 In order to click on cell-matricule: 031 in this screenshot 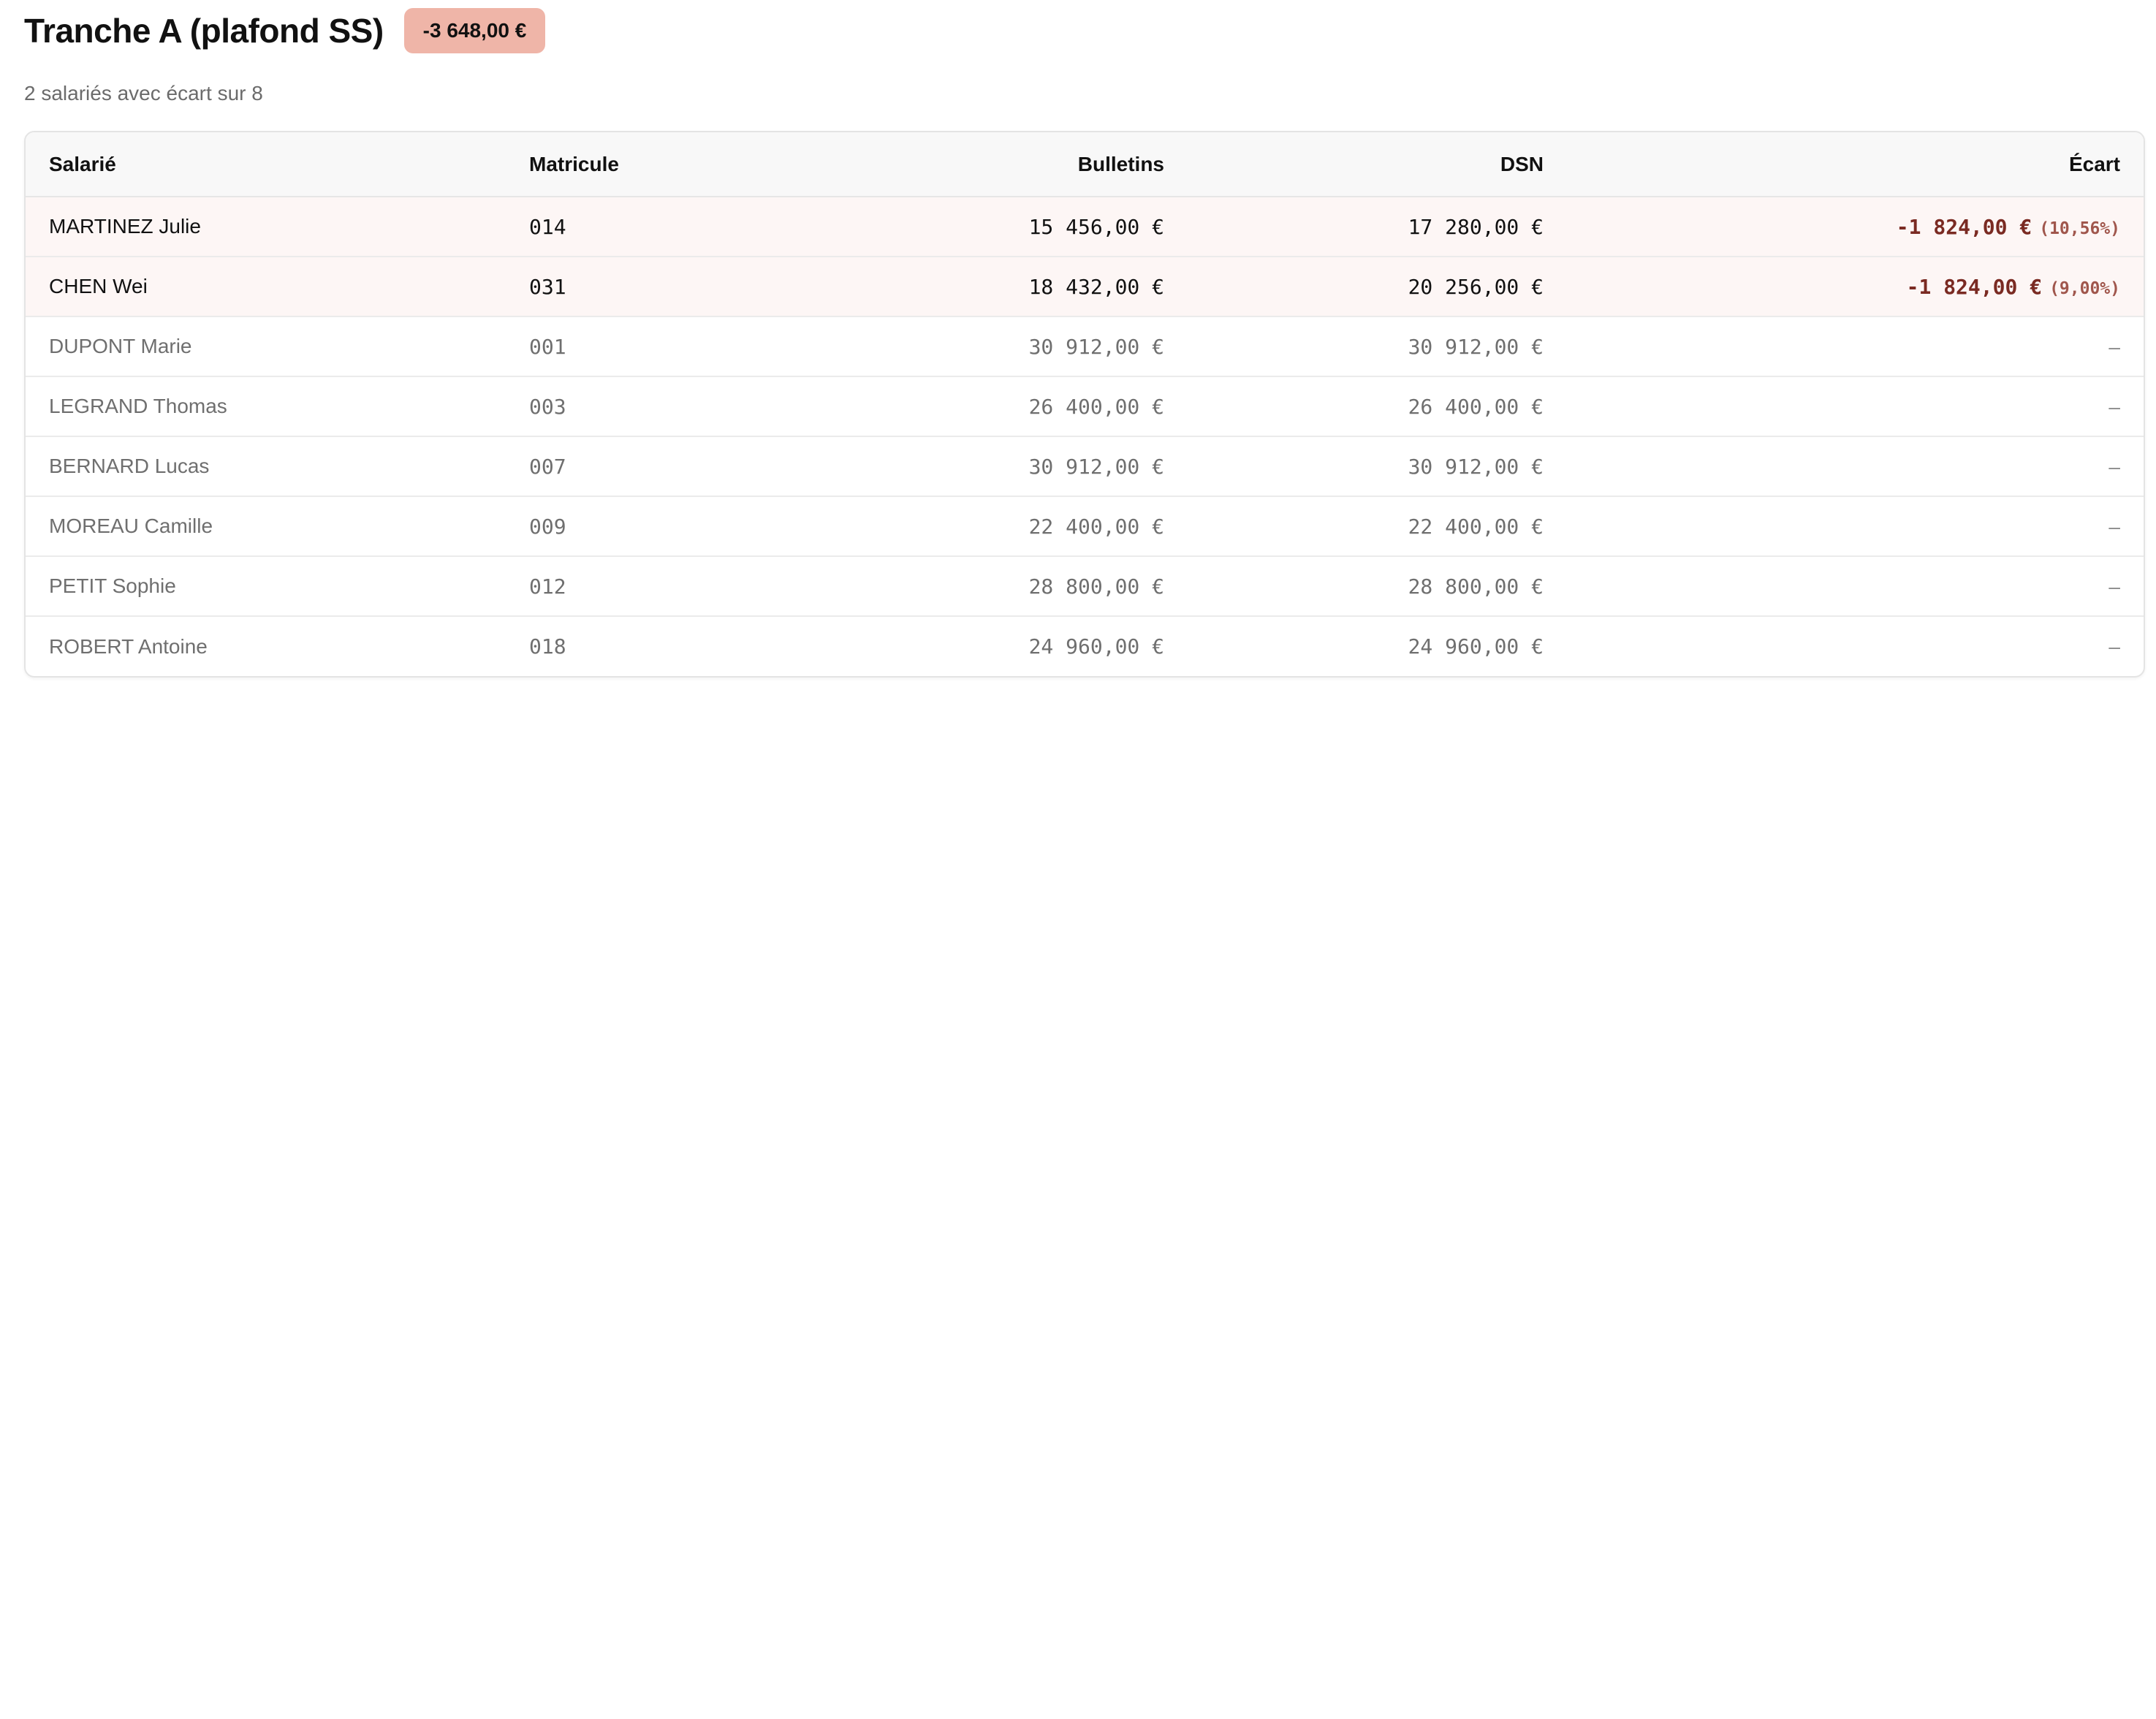, I will do `click(634, 286)`.